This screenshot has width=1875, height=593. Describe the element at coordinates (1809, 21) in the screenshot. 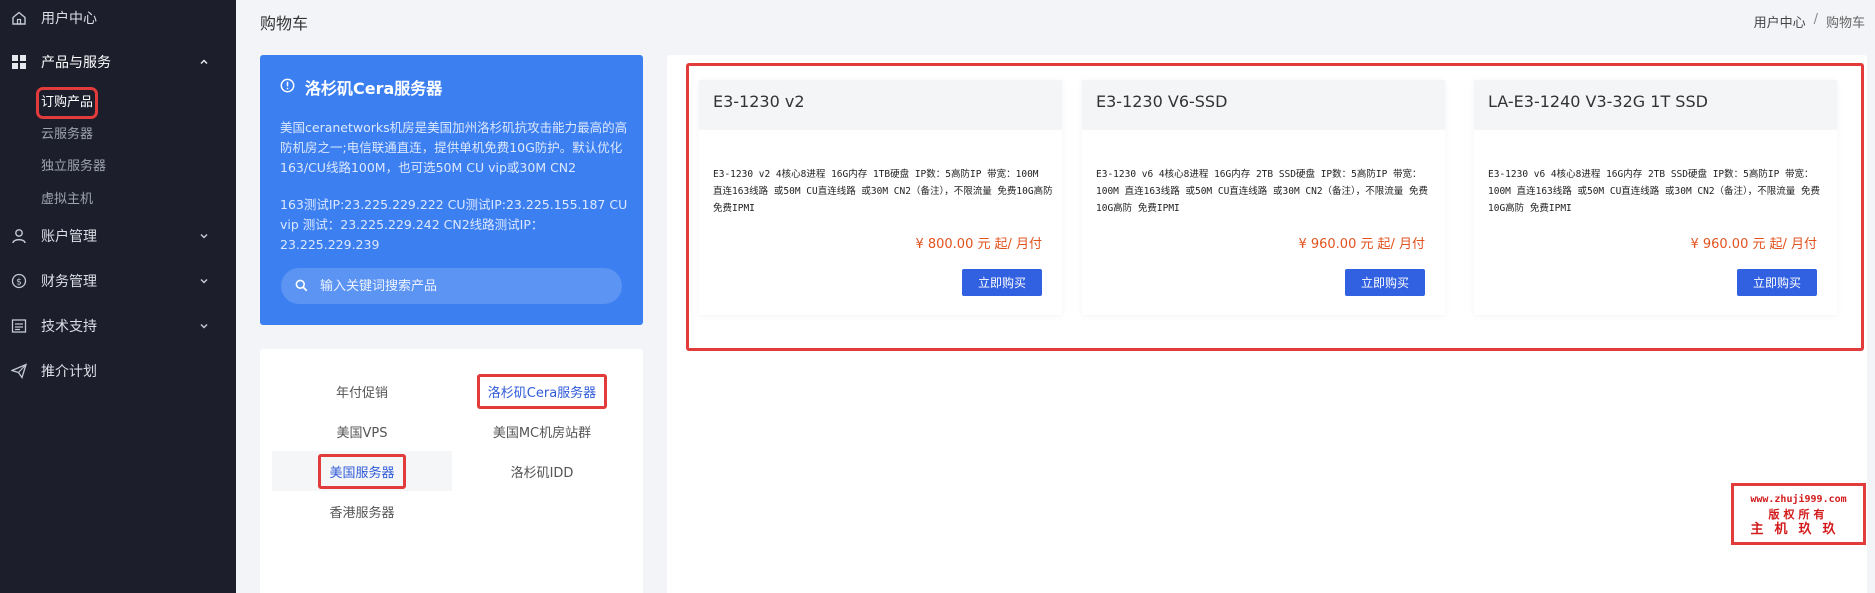

I see `breadcrumb: 用户中心 / 购物车` at that location.